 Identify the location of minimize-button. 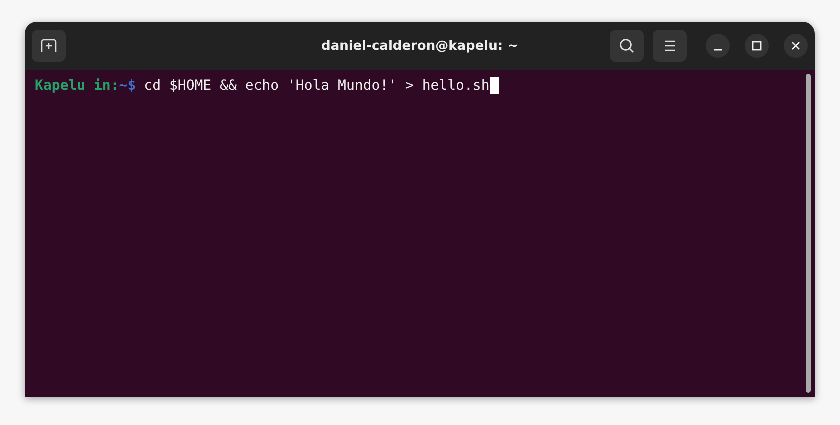
(718, 46).